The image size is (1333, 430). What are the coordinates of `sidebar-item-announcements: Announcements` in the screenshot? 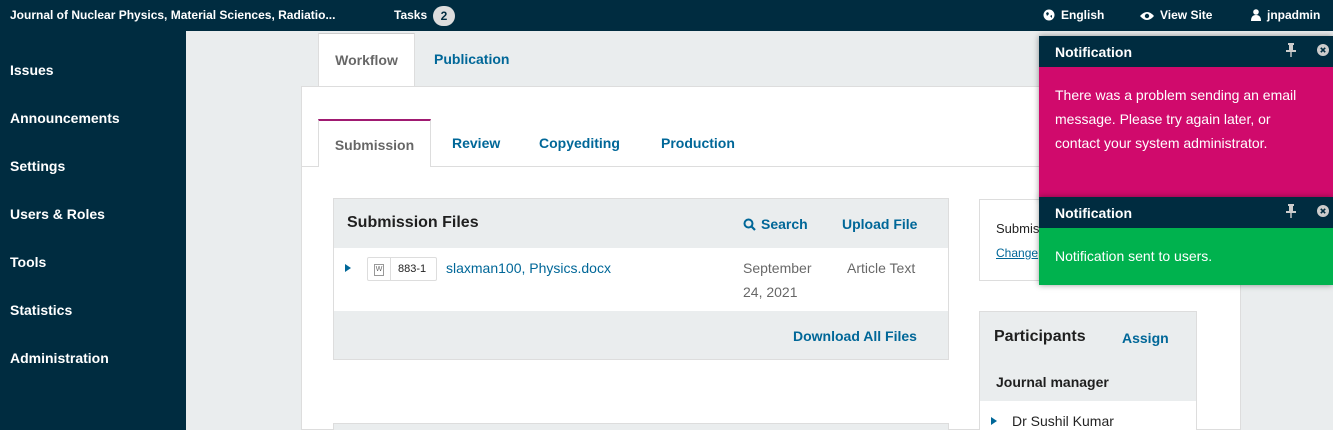 It's located at (65, 118).